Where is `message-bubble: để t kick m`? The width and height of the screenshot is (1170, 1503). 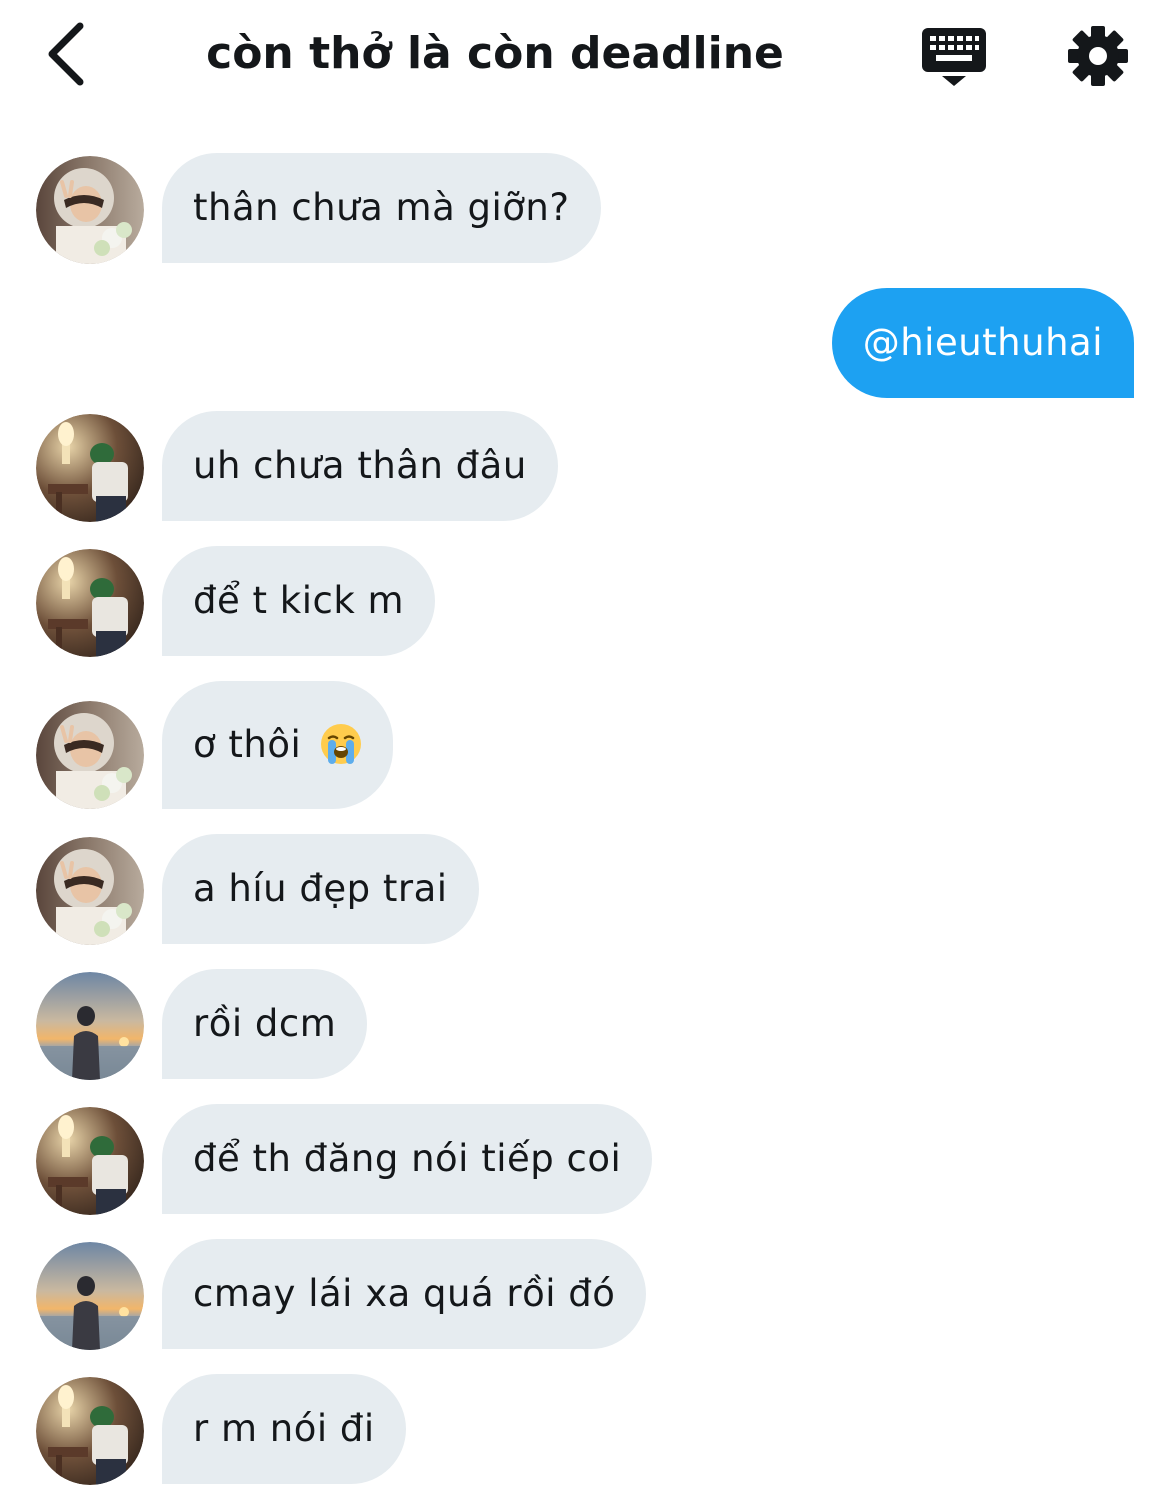 message-bubble: để t kick m is located at coordinates (299, 601).